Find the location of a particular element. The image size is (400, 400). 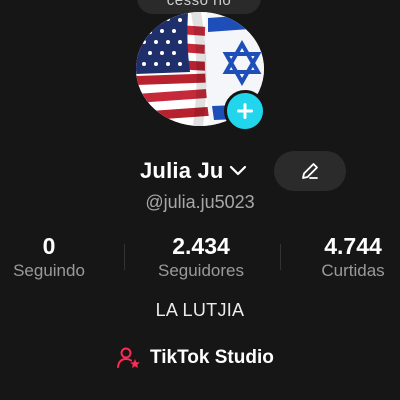

avatar-container is located at coordinates (201, 72).